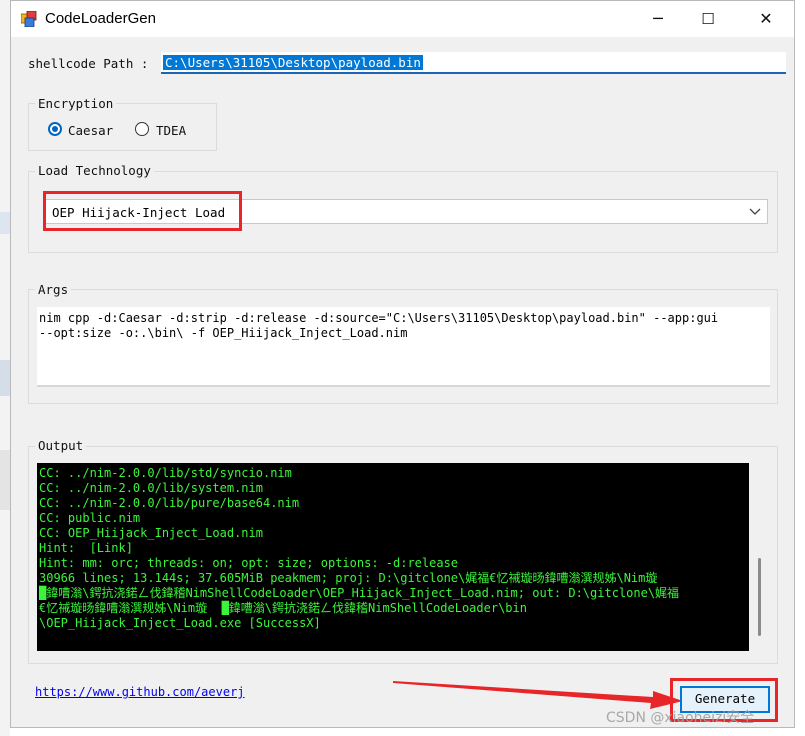 This screenshot has height=736, width=805. I want to click on title-bar: CodeLoaderGen ─ ☐ ✕, so click(402, 19).